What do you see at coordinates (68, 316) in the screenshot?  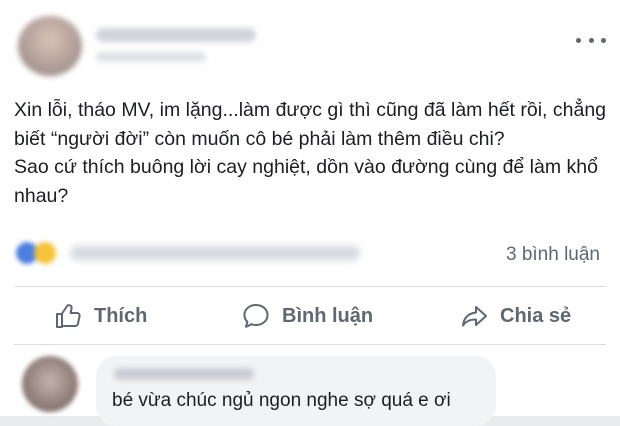 I see `thumbs-up-icon` at bounding box center [68, 316].